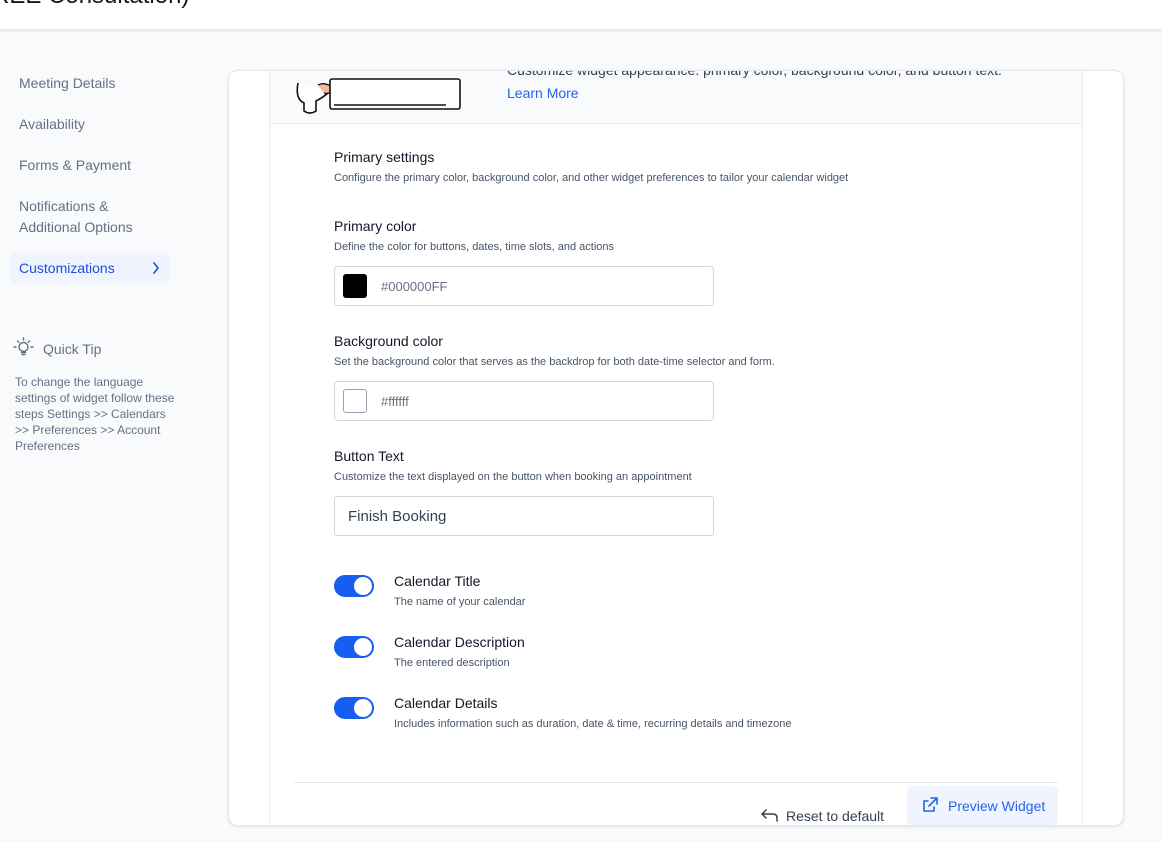 This screenshot has width=1163, height=842. I want to click on button-text-label: Button Text, so click(369, 456).